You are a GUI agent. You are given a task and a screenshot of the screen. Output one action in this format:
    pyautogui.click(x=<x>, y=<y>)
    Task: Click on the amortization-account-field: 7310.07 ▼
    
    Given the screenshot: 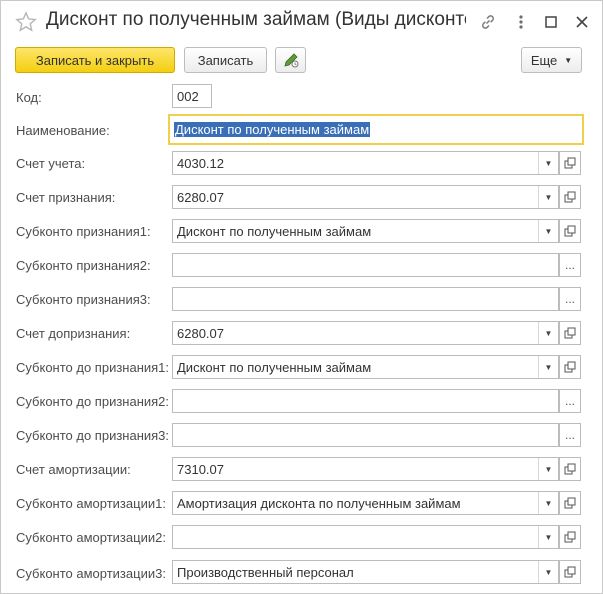 What is the action you would take?
    pyautogui.click(x=365, y=469)
    